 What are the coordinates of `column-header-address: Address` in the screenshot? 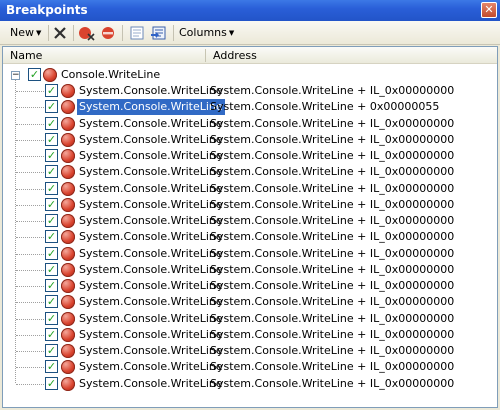 It's located at (351, 55).